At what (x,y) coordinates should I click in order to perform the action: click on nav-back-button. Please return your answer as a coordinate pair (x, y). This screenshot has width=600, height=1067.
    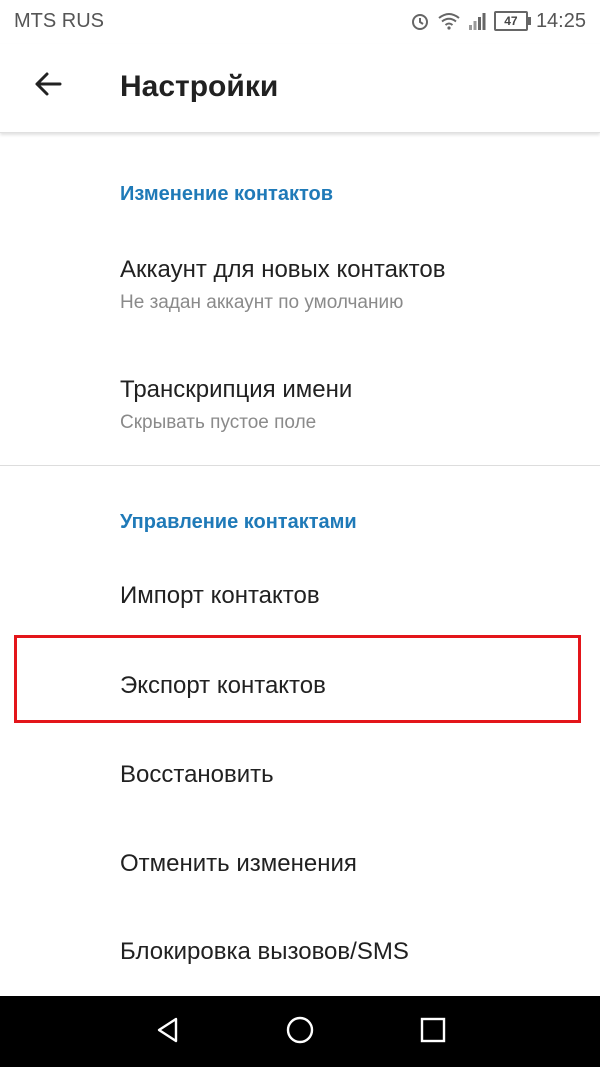
    Looking at the image, I should click on (168, 1032).